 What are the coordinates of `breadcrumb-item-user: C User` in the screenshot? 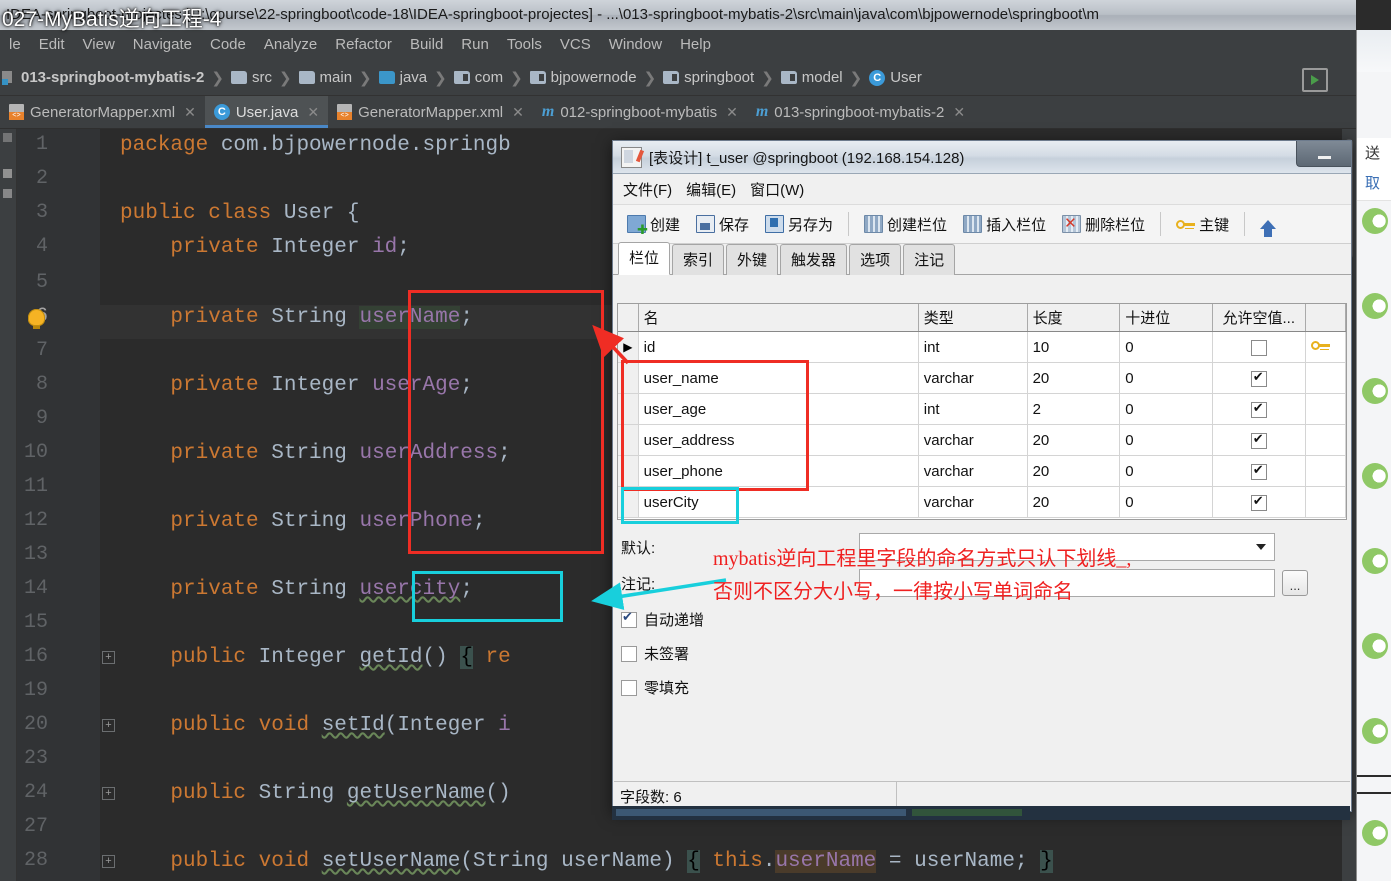 It's located at (895, 77).